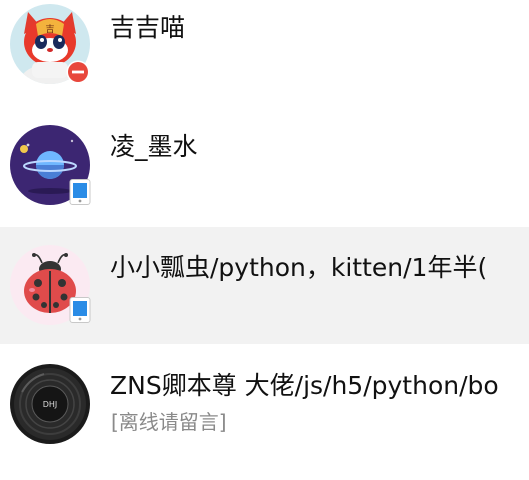  What do you see at coordinates (299, 267) in the screenshot?
I see `contact-name: 小小瓢虫/python，kitten/1年半(` at bounding box center [299, 267].